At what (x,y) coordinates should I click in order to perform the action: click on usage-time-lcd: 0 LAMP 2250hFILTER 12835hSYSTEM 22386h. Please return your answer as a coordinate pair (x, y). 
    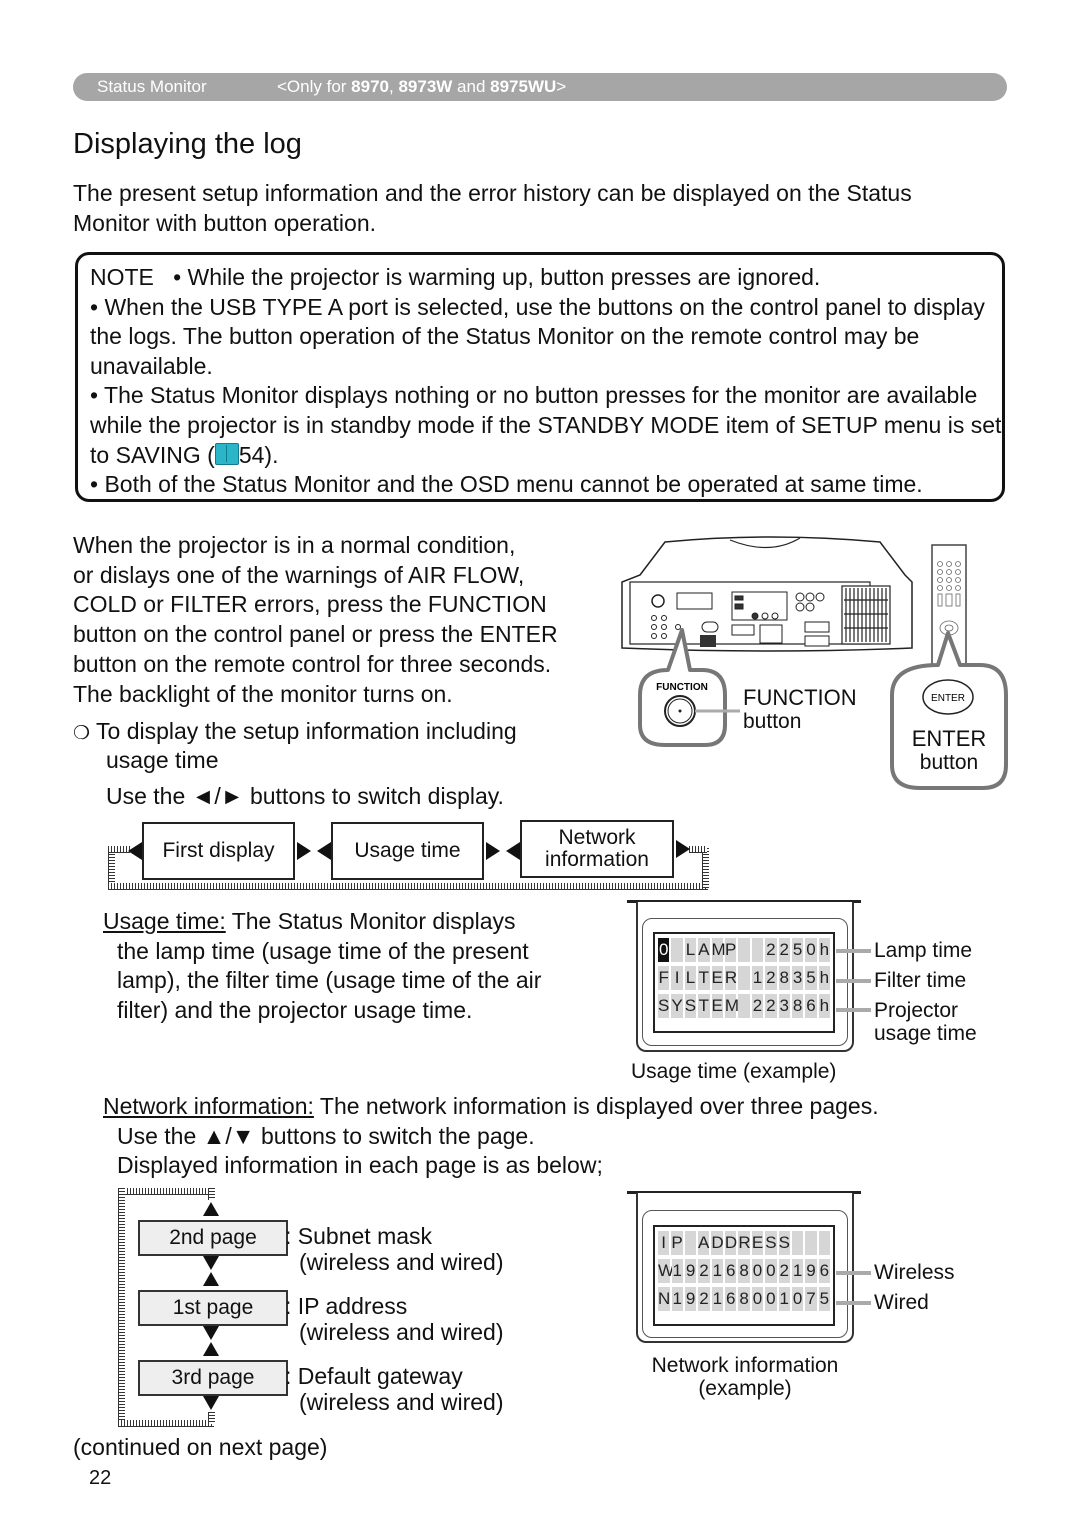
    Looking at the image, I should click on (744, 982).